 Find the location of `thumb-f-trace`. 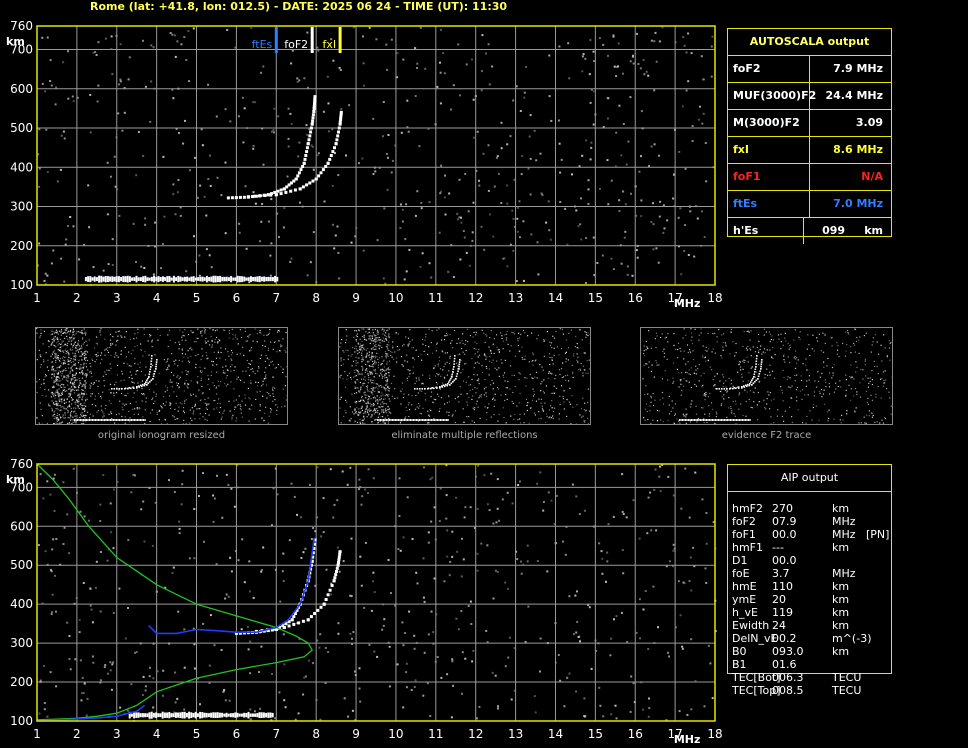

thumb-f-trace is located at coordinates (151, 361).